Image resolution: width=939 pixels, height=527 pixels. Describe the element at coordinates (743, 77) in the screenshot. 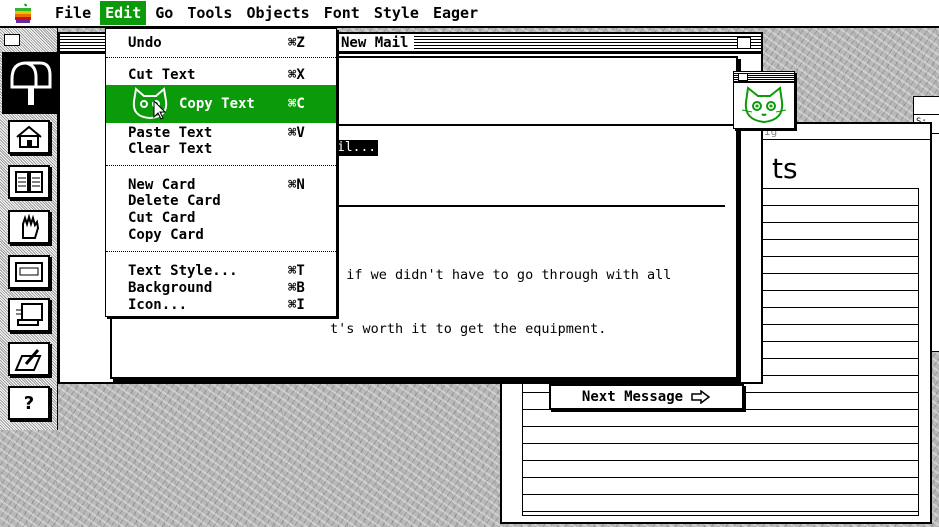

I see `cat-window-close-box` at that location.